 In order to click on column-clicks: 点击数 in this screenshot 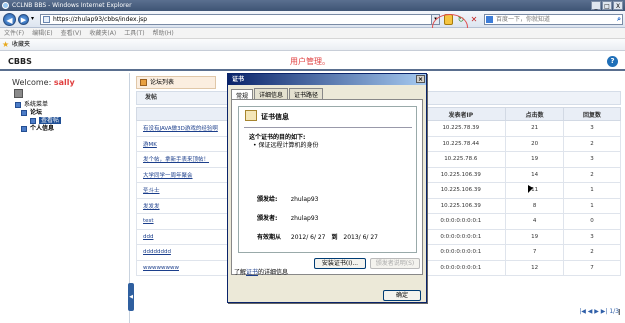, I will do `click(535, 114)`.